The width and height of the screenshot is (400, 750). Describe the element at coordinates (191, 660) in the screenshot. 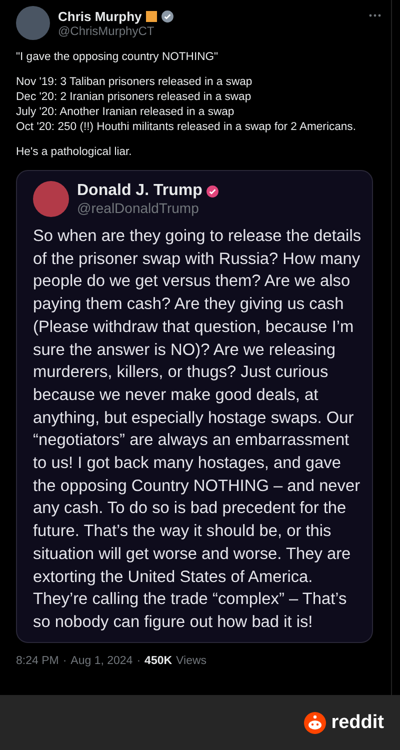

I see `views-label: Views` at that location.